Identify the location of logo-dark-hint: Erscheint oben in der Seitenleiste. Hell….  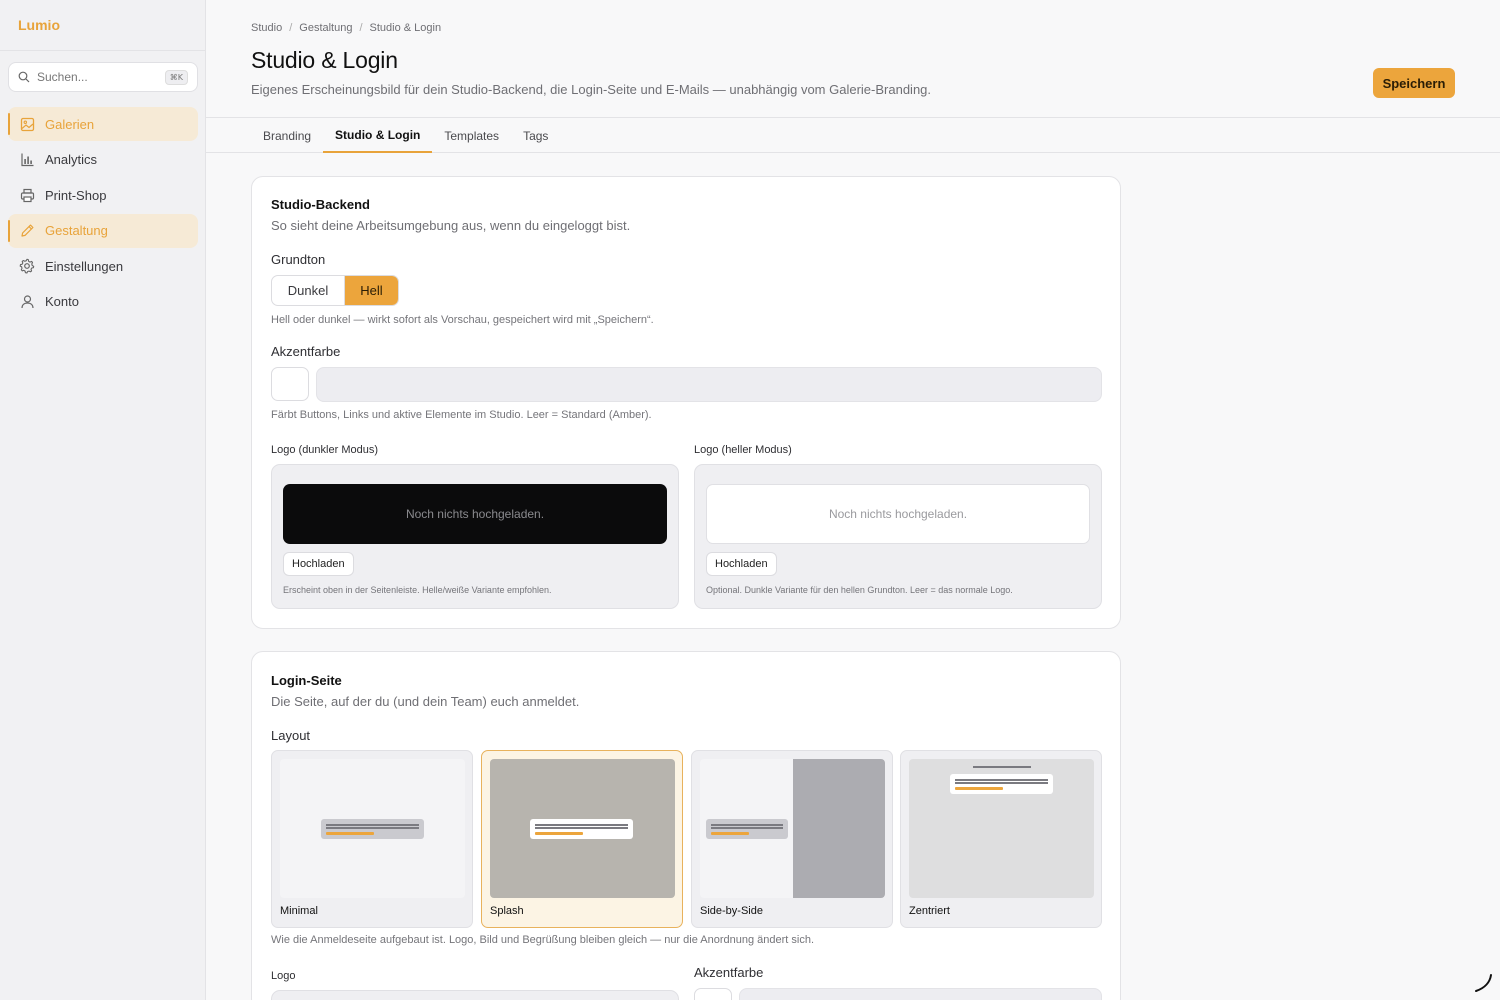
(417, 590).